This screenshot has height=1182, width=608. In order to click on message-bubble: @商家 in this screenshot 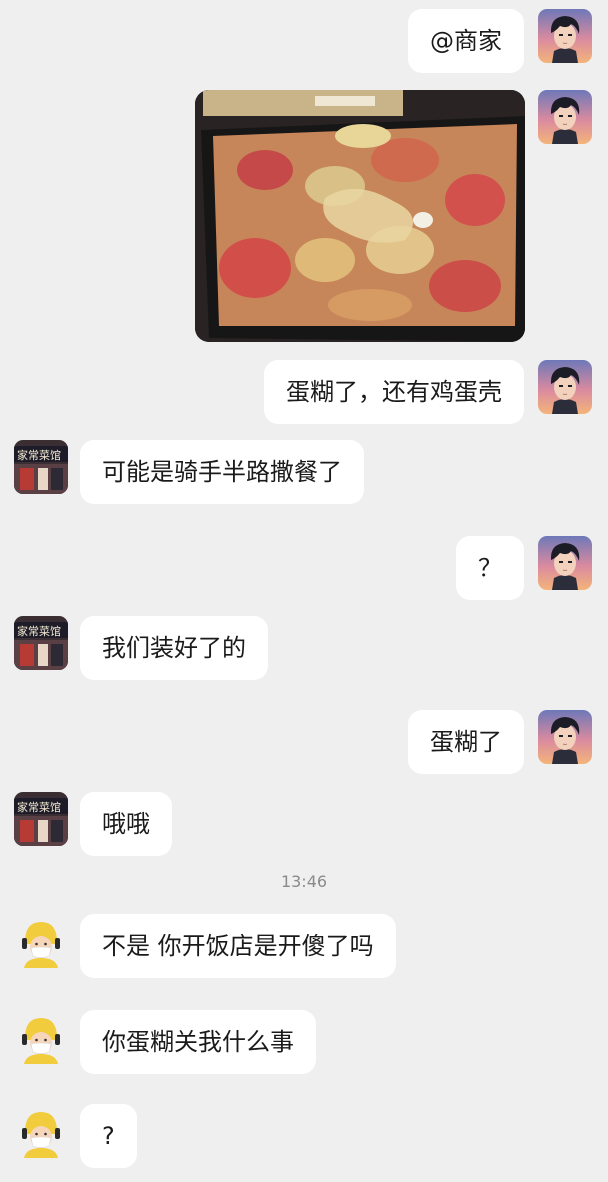, I will do `click(466, 41)`.